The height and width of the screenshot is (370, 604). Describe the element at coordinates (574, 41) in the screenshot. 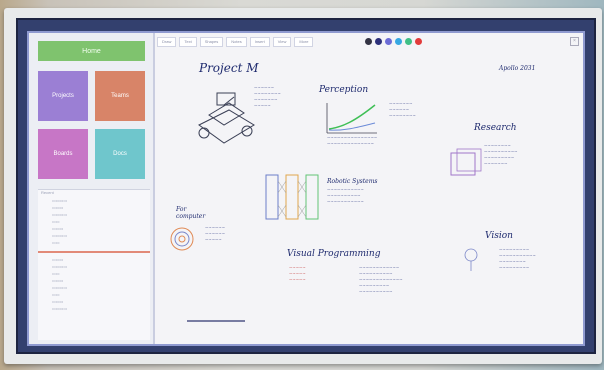

I see `close-icon: ×` at that location.